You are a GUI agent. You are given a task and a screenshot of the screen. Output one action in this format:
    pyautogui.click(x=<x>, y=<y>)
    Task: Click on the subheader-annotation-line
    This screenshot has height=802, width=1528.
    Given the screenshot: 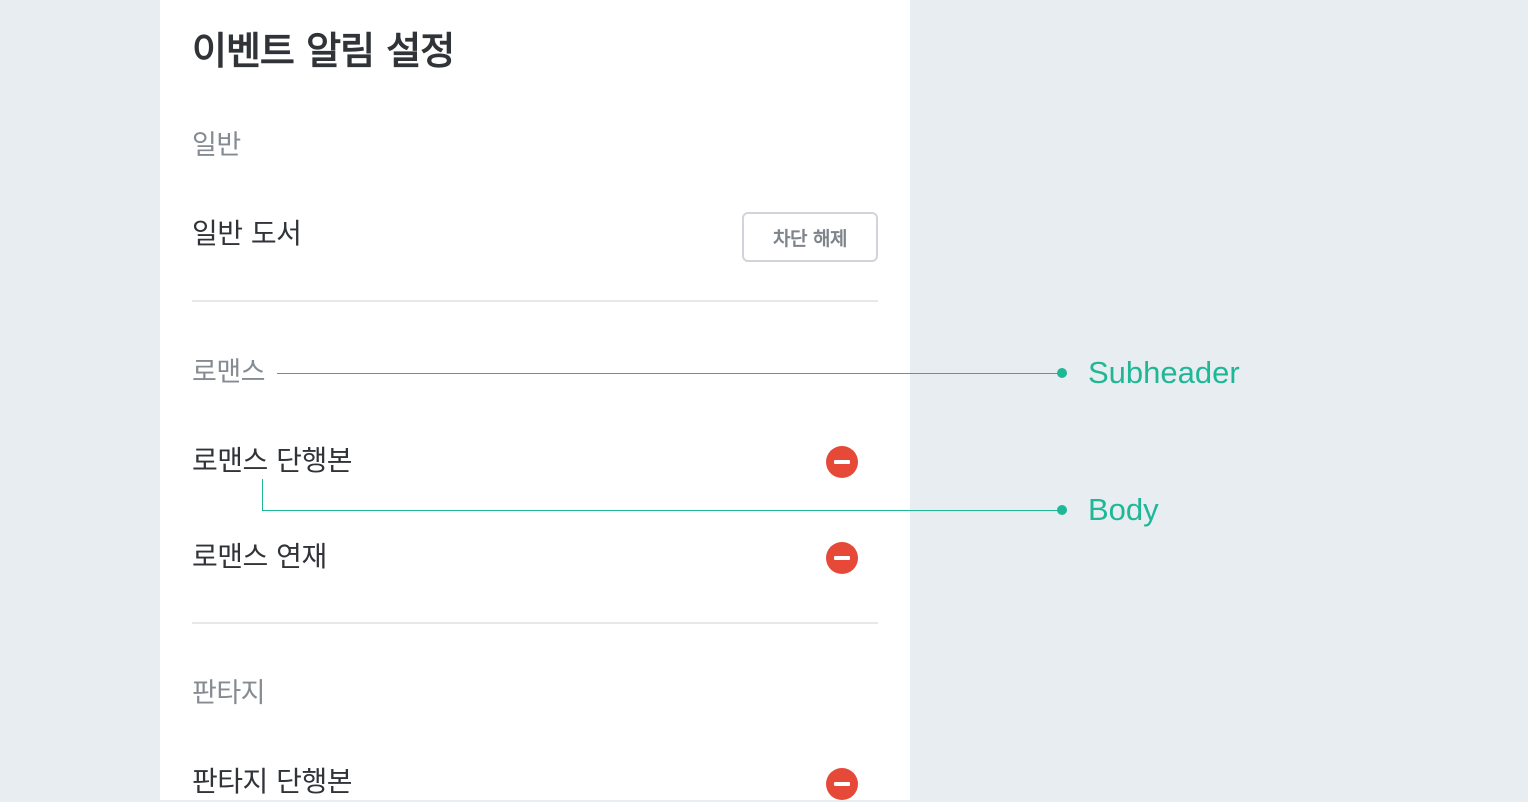 What is the action you would take?
    pyautogui.click(x=670, y=373)
    